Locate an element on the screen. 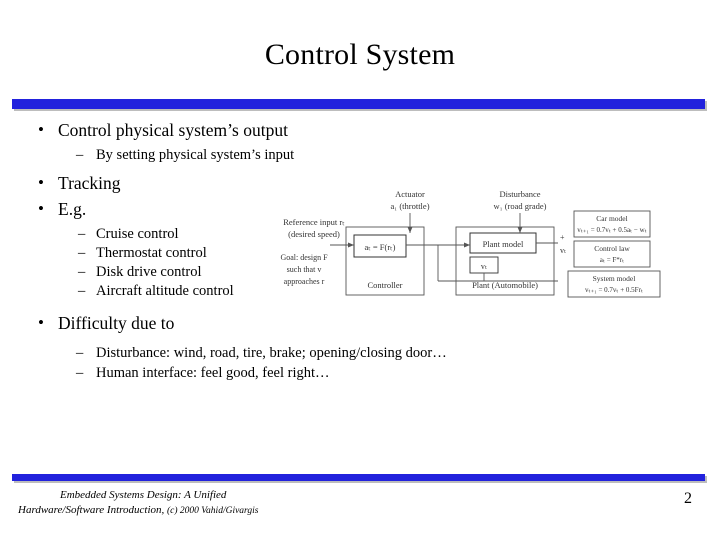 This screenshot has width=720, height=540. page-title: Control System is located at coordinates (360, 54).